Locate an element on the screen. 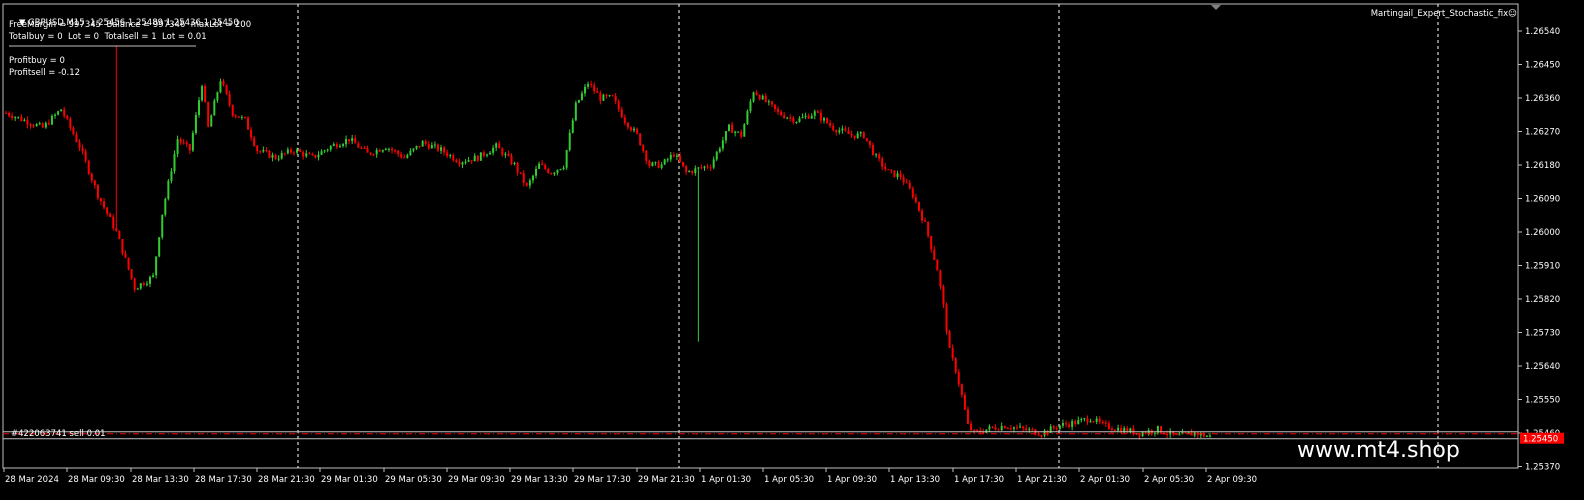  expert-advisor-label: Martingail_Expert_Stochastic_fix☺ is located at coordinates (1444, 14).